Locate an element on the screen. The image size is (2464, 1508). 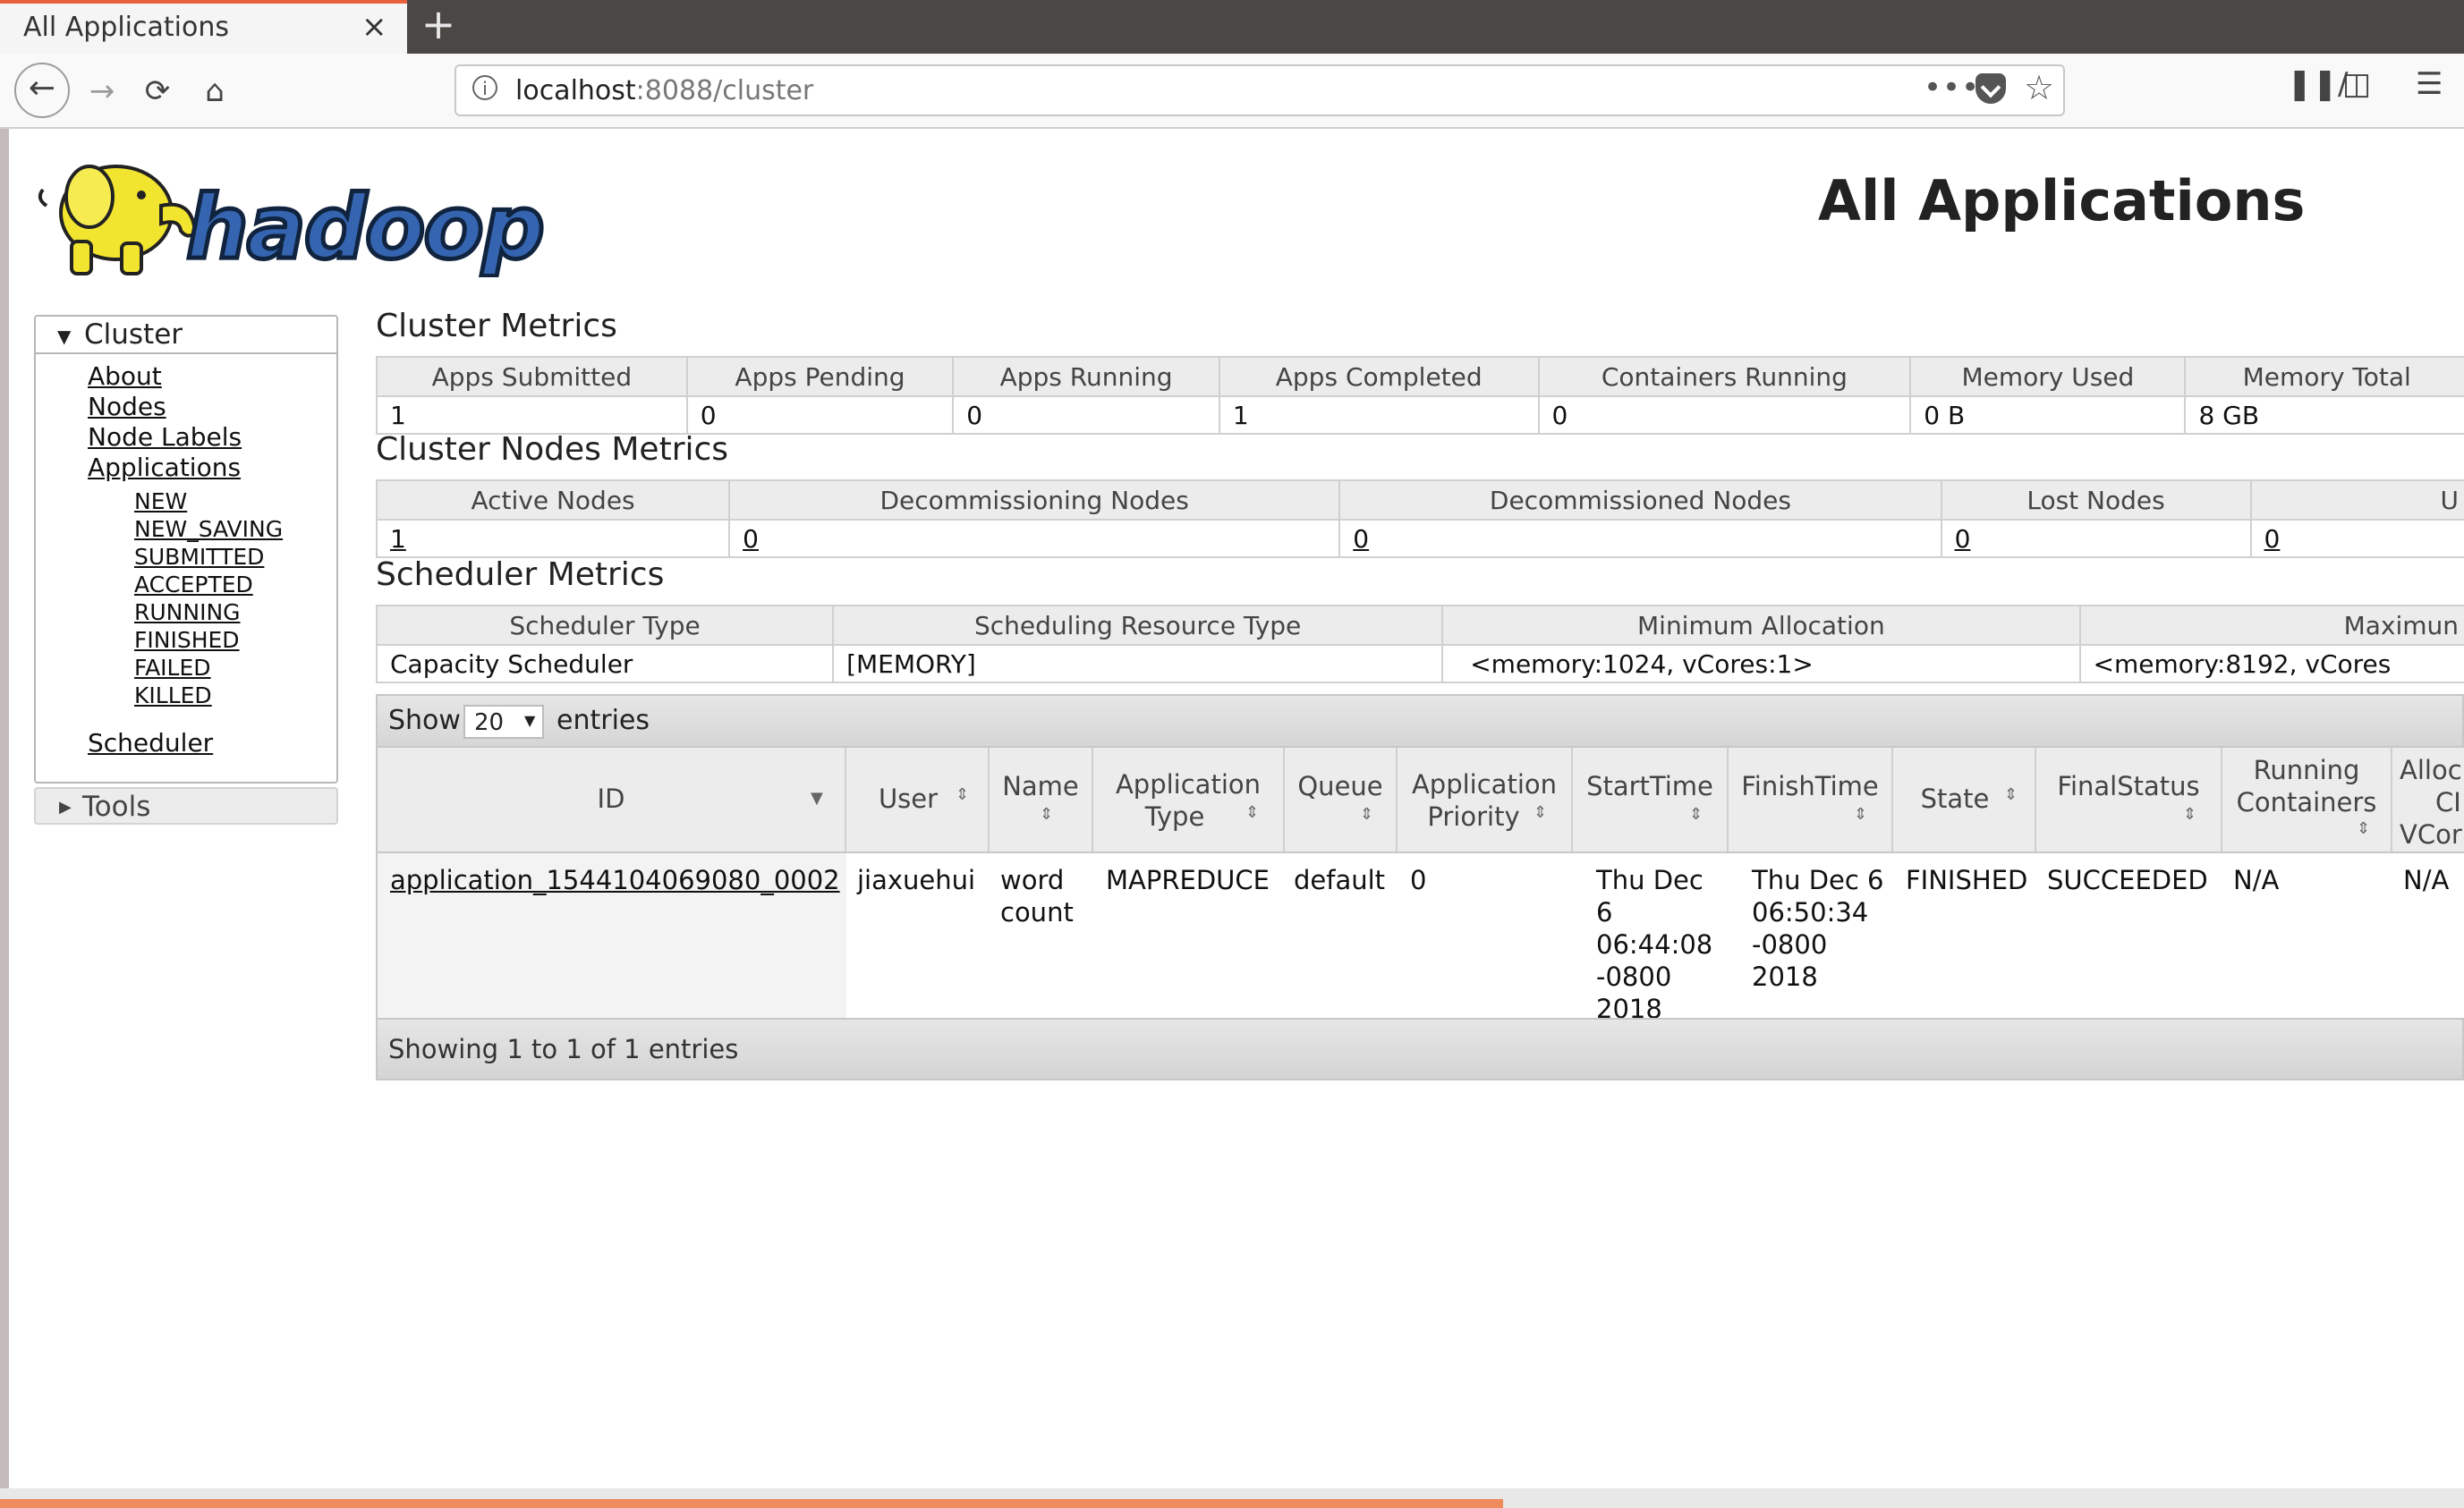
sidebar-state-submitted: SUBMITTED is located at coordinates (199, 557).